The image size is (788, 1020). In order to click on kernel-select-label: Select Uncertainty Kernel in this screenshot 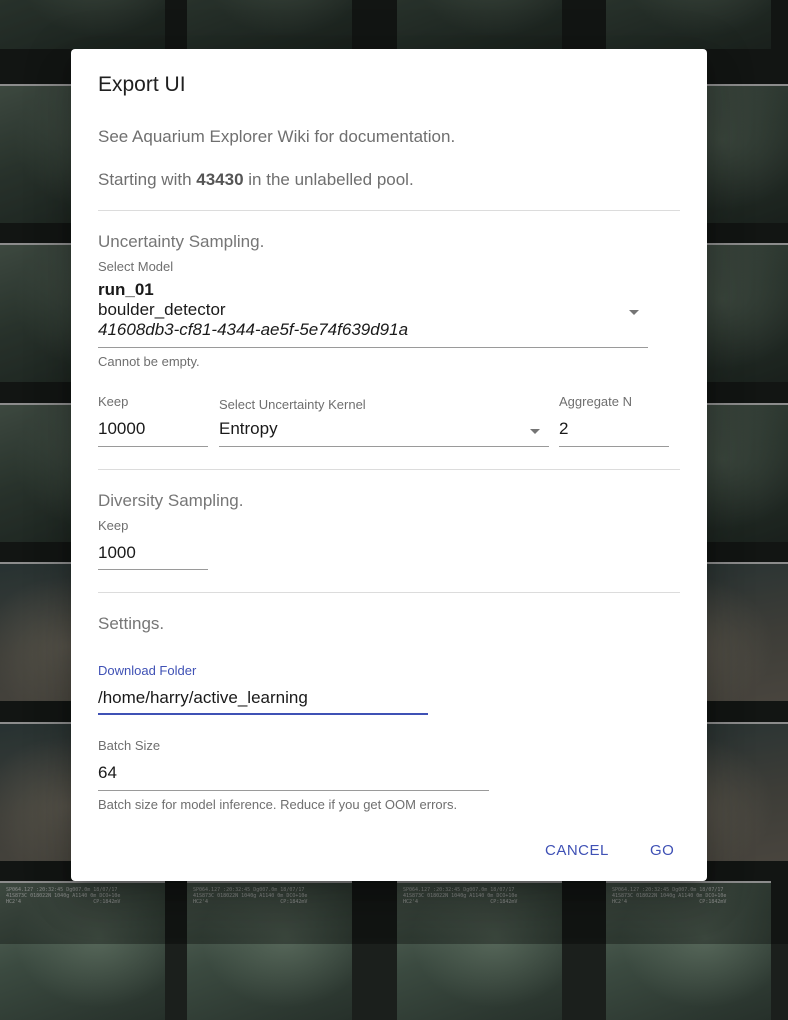, I will do `click(292, 404)`.